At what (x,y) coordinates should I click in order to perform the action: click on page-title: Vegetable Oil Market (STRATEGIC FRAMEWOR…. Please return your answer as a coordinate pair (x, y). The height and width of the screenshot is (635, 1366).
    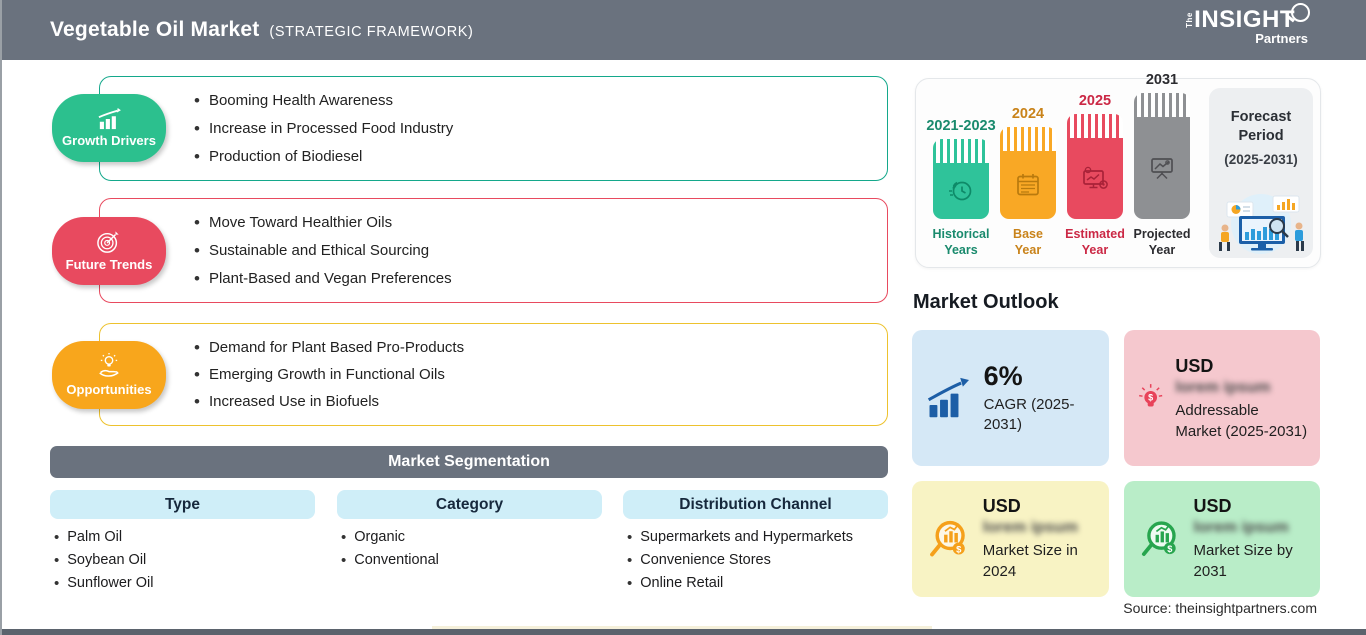
    Looking at the image, I should click on (261, 30).